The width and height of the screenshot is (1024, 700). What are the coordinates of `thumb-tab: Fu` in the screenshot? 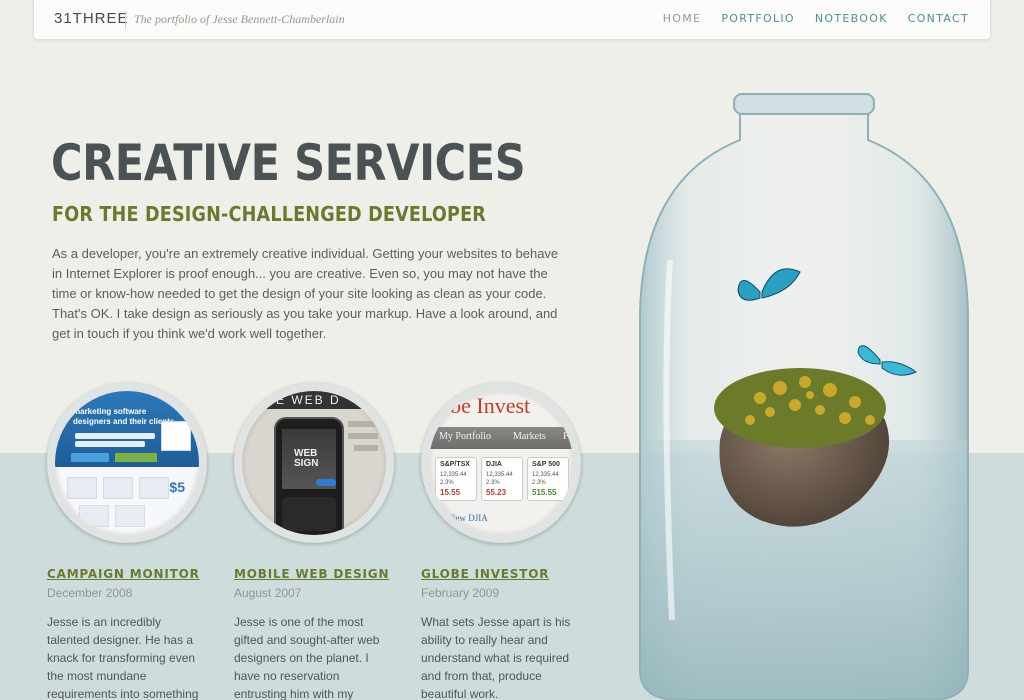 It's located at (568, 436).